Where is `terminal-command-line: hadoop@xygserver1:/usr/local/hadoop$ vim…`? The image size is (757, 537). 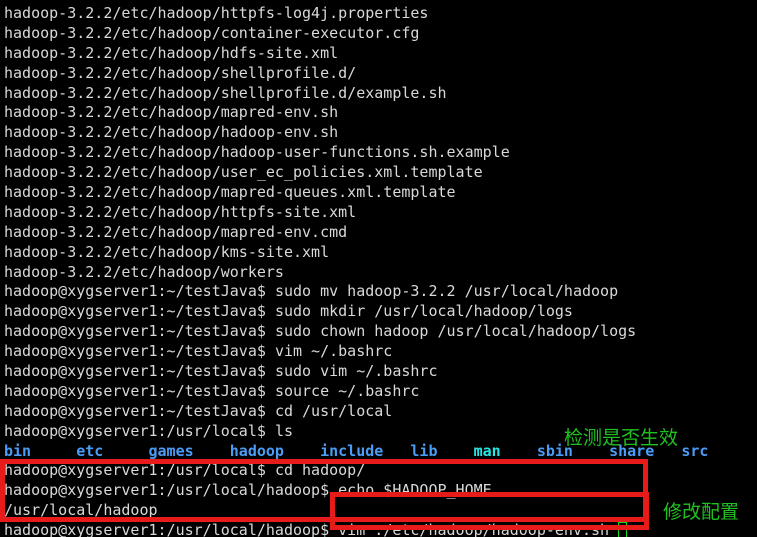 terminal-command-line: hadoop@xygserver1:/usr/local/hadoop$ vim… is located at coordinates (380, 529).